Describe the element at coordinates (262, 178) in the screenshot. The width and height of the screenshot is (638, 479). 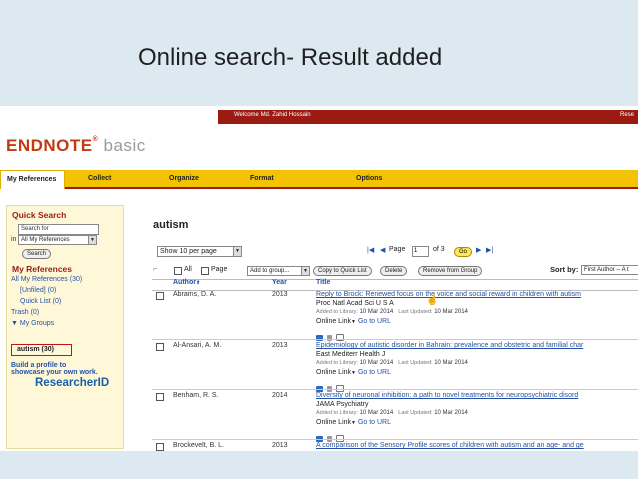
I see `tab-format: Format` at that location.